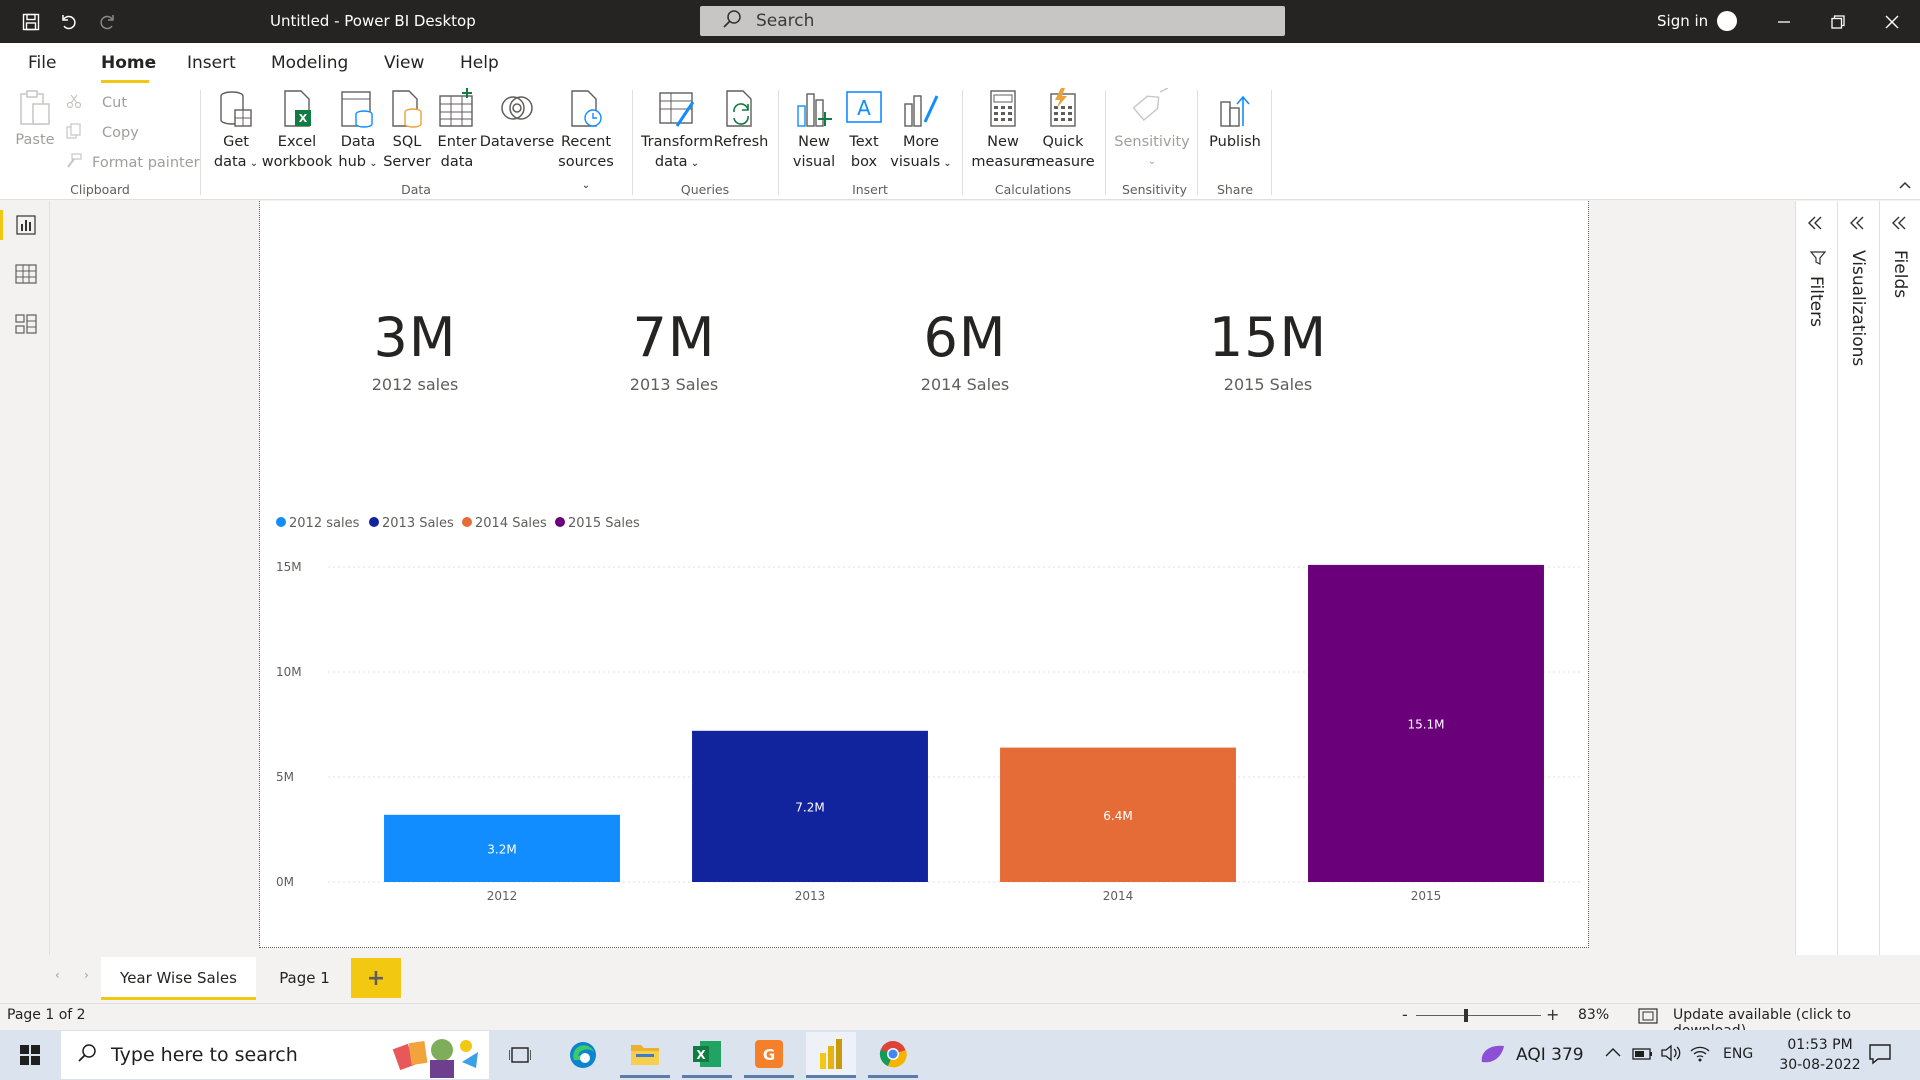 This screenshot has height=1080, width=1920. Describe the element at coordinates (1838, 21) in the screenshot. I see `restore-icon` at that location.